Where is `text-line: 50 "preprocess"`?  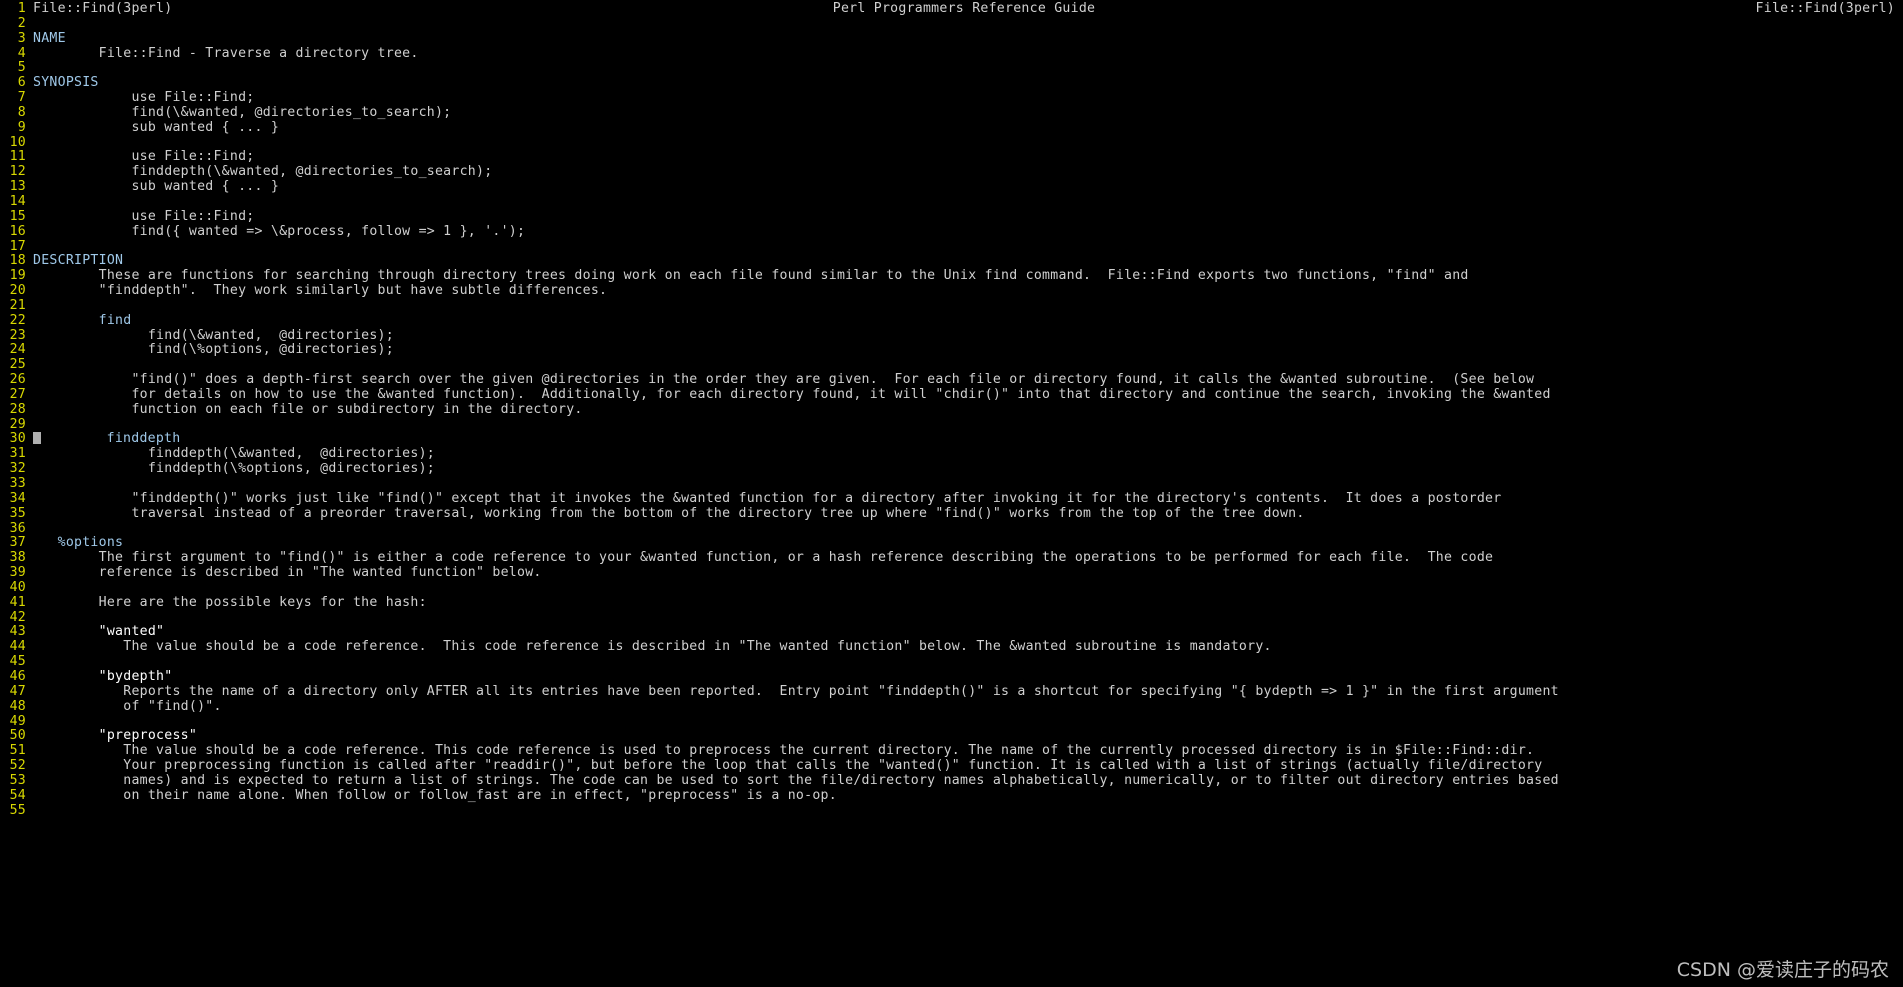 text-line: 50 "preprocess" is located at coordinates (951, 736).